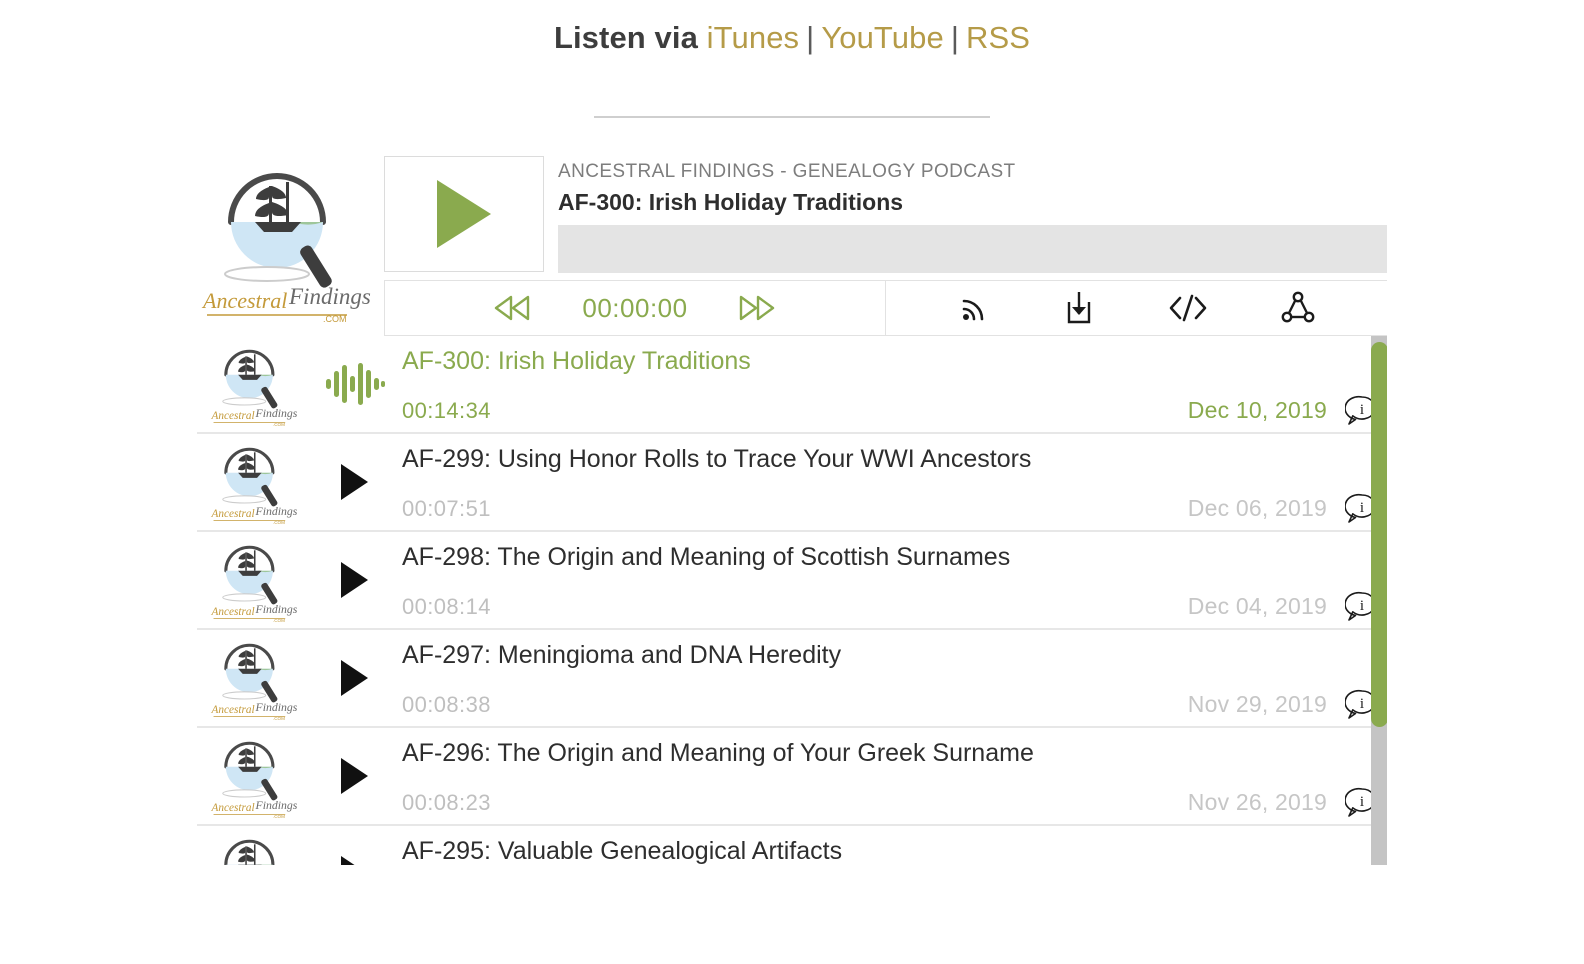 The width and height of the screenshot is (1584, 964). Describe the element at coordinates (787, 171) in the screenshot. I see `show-name: ANCESTRAL FINDINGS - GENEALOGY PODCAST` at that location.